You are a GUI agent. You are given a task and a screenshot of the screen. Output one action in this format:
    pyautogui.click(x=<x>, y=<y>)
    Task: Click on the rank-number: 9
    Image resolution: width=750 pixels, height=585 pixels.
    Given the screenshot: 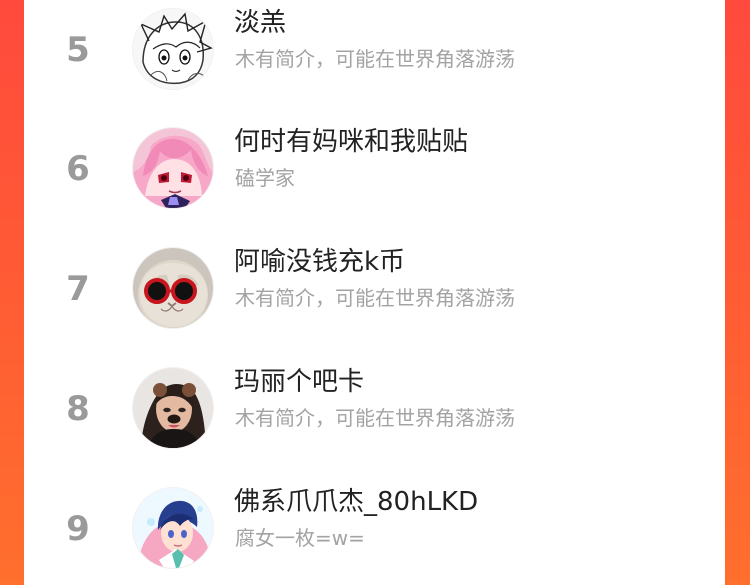 What is the action you would take?
    pyautogui.click(x=78, y=529)
    